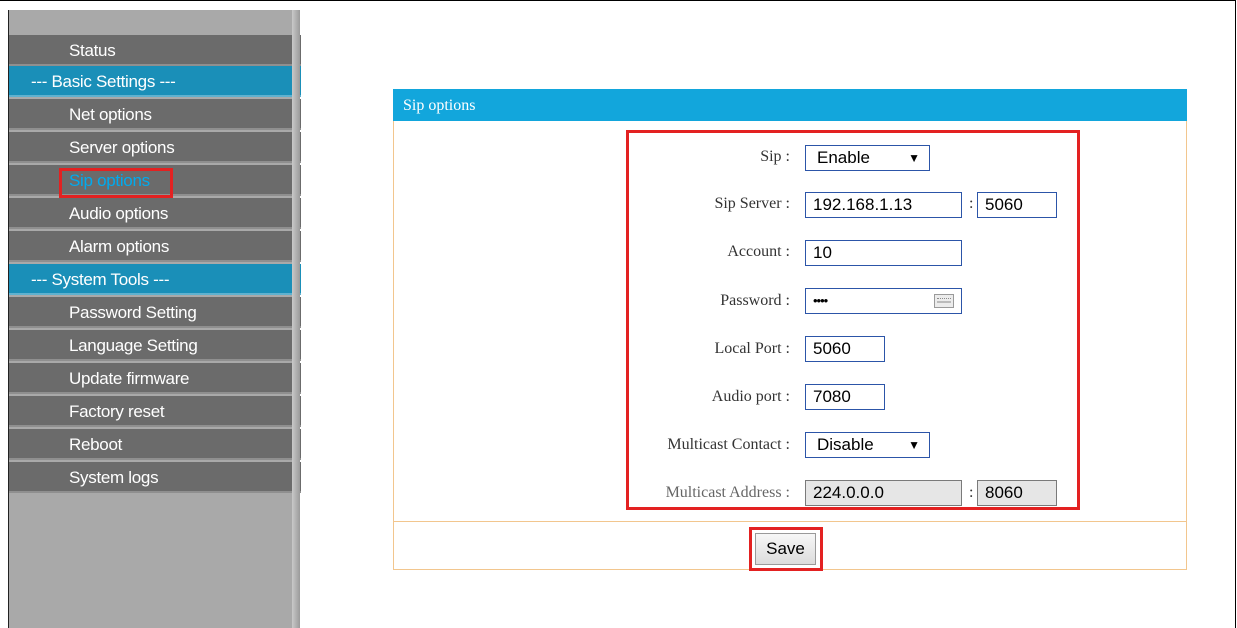 This screenshot has height=628, width=1237. I want to click on sidebar-item-alarm-options: Alarm options, so click(155, 246).